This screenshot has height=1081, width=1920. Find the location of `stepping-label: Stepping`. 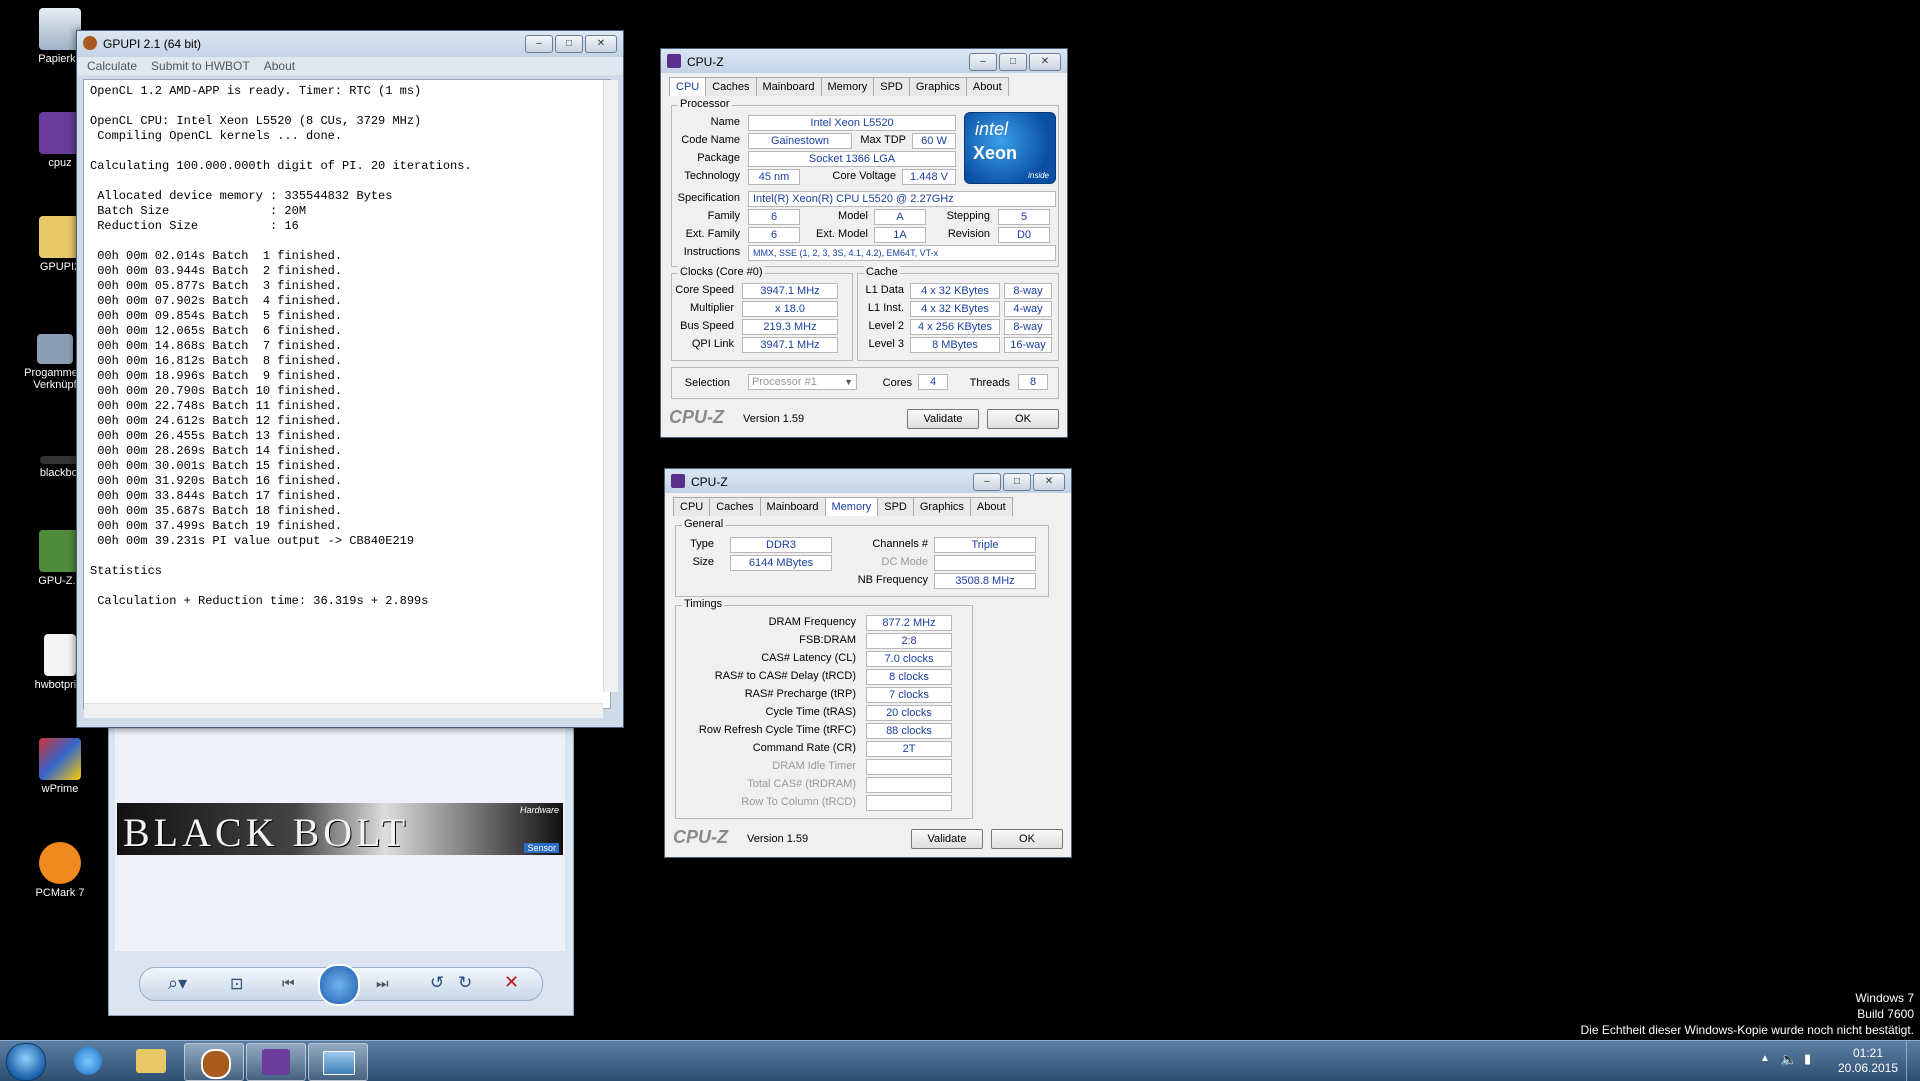

stepping-label: Stepping is located at coordinates (968, 216).